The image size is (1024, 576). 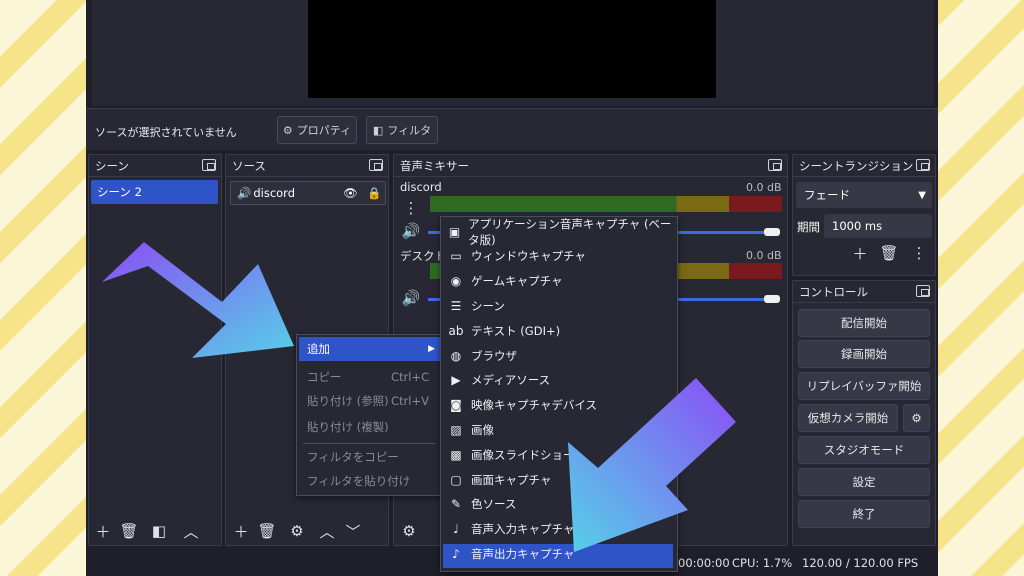 I want to click on microphone-icon: ♩, so click(x=456, y=529).